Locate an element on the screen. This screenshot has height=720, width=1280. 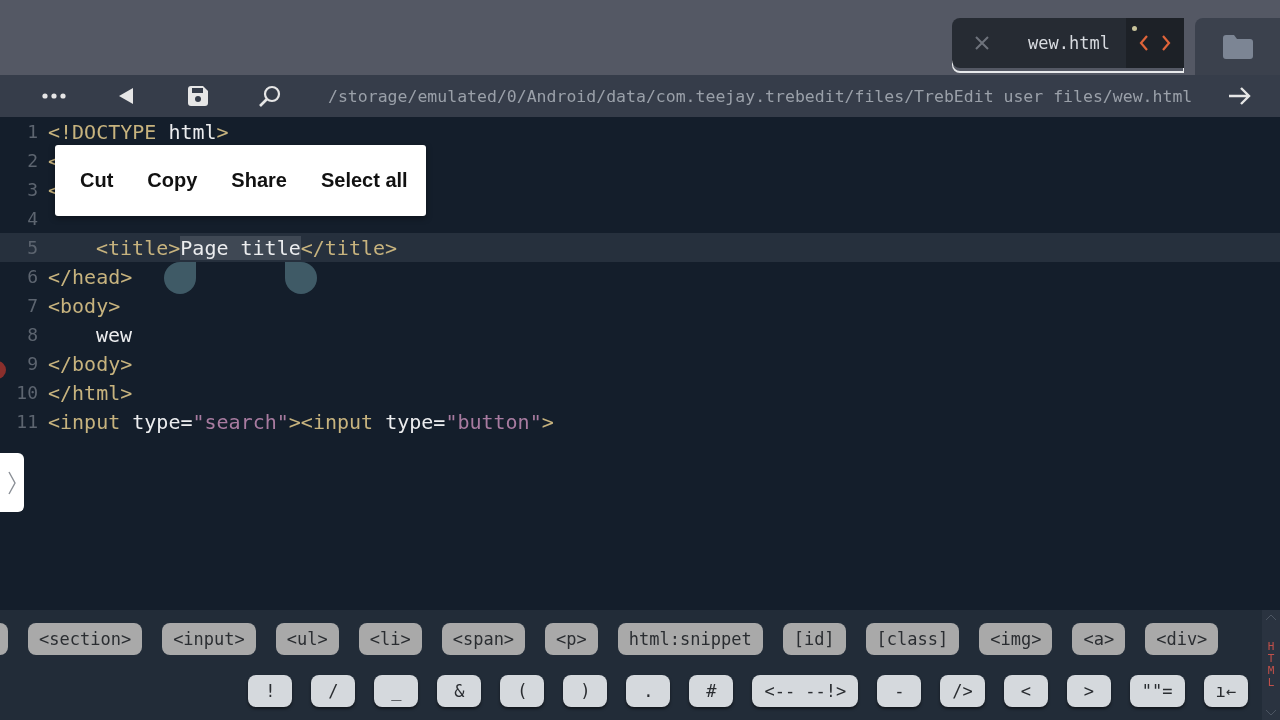
code-line: <!DOCTYPE html> is located at coordinates (138, 131).